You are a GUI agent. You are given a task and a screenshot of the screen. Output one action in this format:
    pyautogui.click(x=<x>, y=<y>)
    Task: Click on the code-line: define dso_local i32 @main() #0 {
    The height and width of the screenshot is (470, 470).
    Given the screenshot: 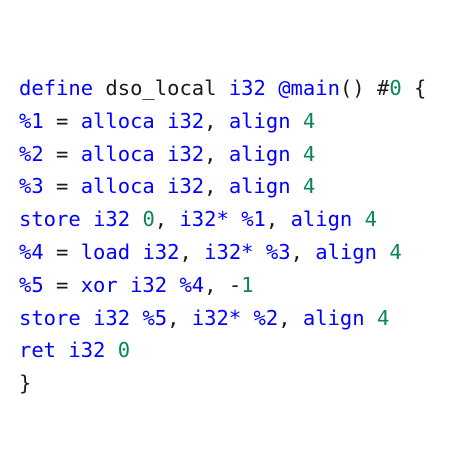 What is the action you would take?
    pyautogui.click(x=222, y=88)
    